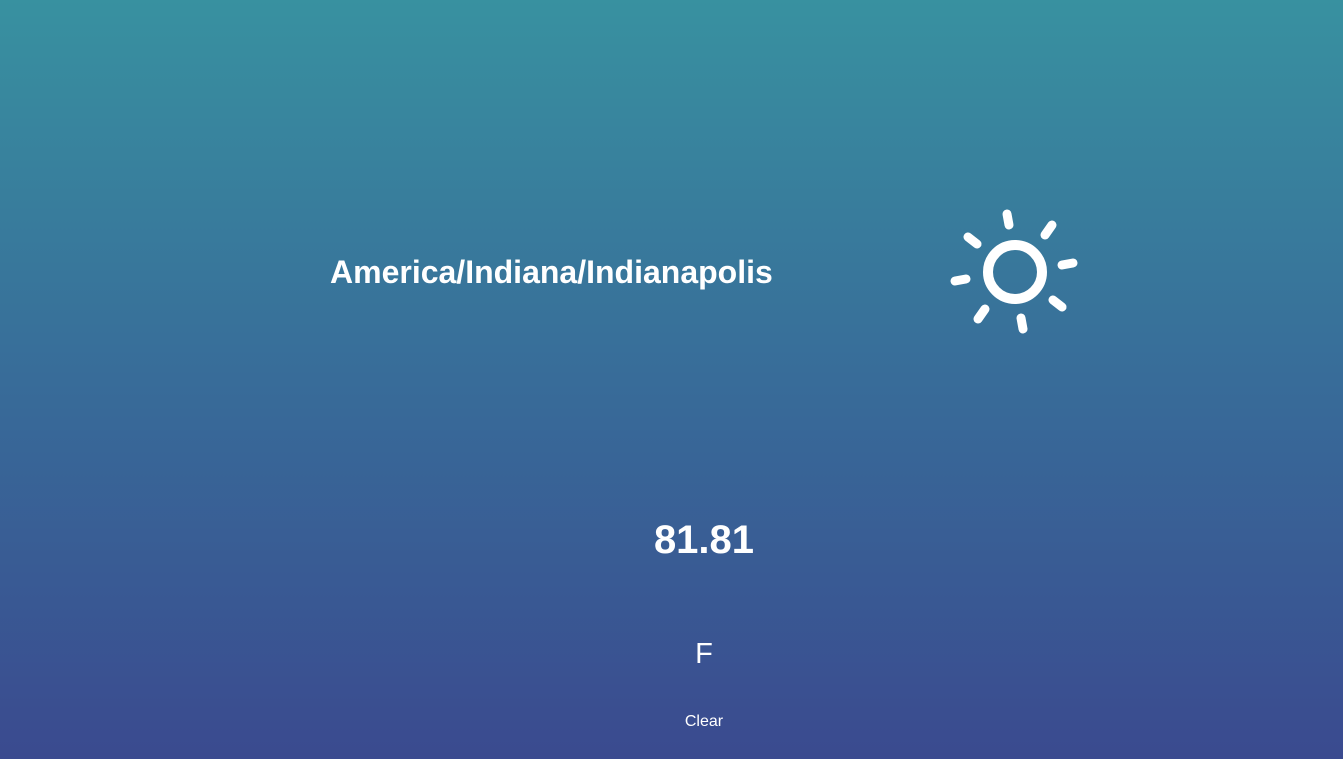 This screenshot has height=759, width=1343. I want to click on weather-summary: Clear, so click(704, 721).